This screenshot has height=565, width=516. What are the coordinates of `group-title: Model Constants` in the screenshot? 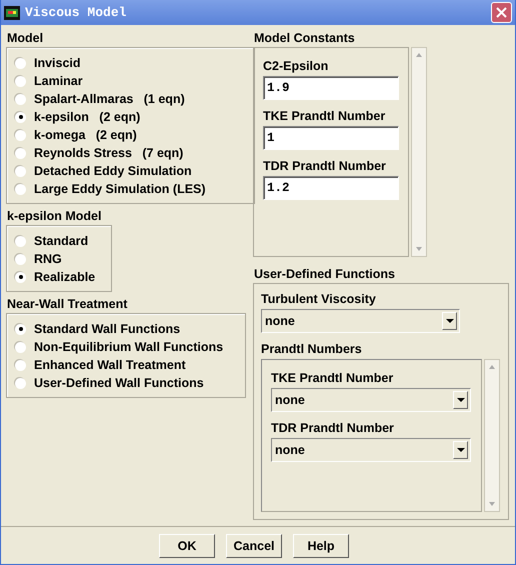 It's located at (305, 38).